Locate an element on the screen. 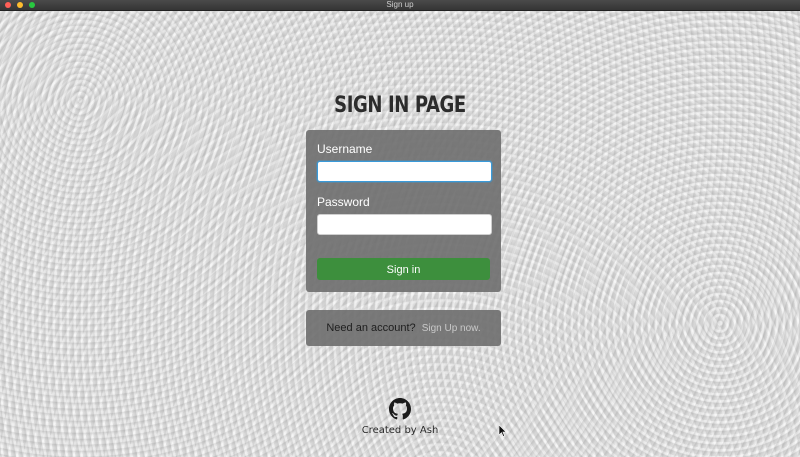 The width and height of the screenshot is (800, 457). signup-prompt-box: Need an account? Sign Up now. is located at coordinates (403, 328).